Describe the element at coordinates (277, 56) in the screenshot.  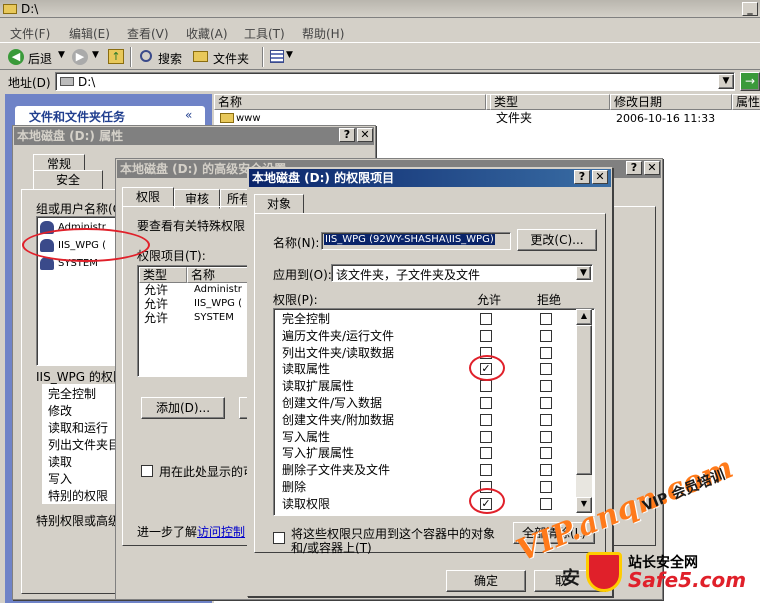
I see `views-icon` at that location.